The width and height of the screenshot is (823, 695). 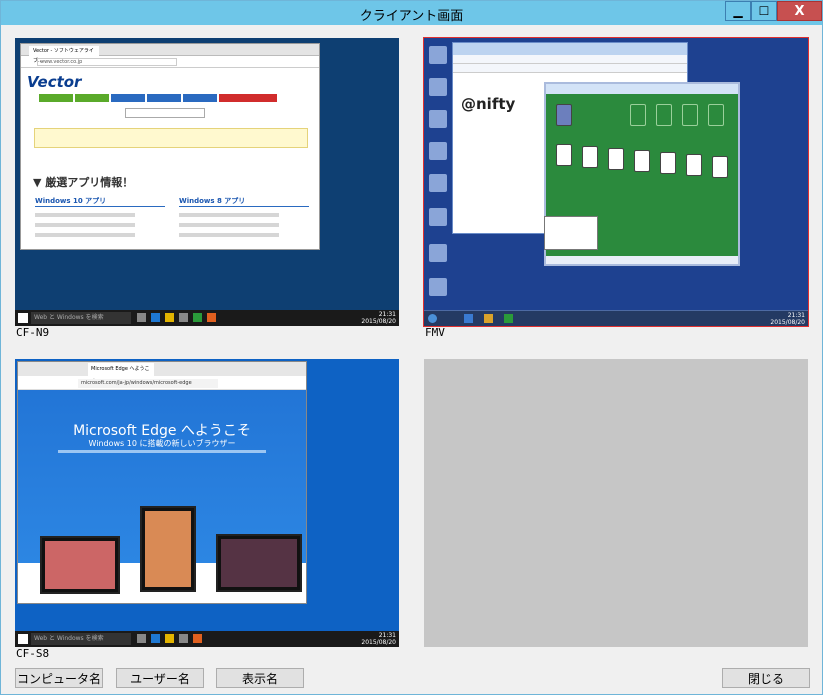 What do you see at coordinates (33, 653) in the screenshot?
I see `client-label-cf-s8: CF-S8` at bounding box center [33, 653].